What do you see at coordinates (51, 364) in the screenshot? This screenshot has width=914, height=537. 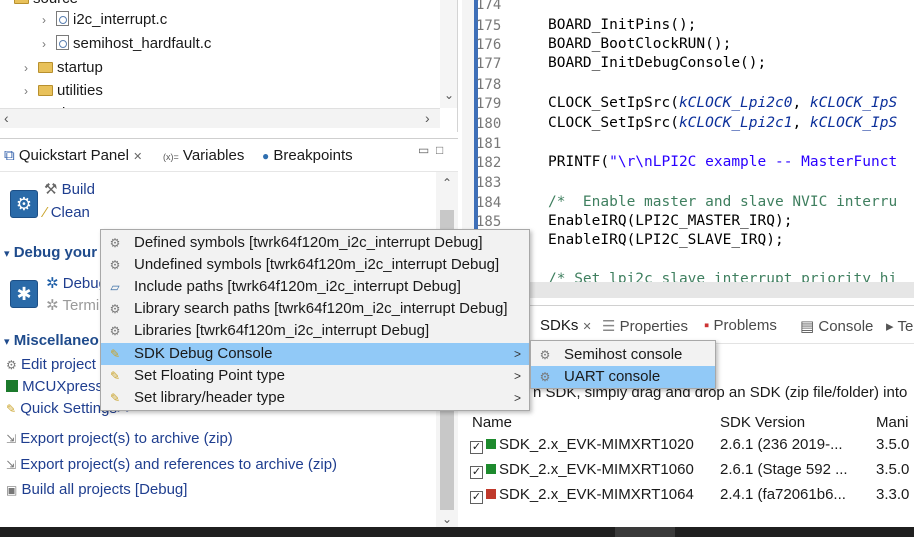 I see `edit-project-link: ⚙ Edit project` at bounding box center [51, 364].